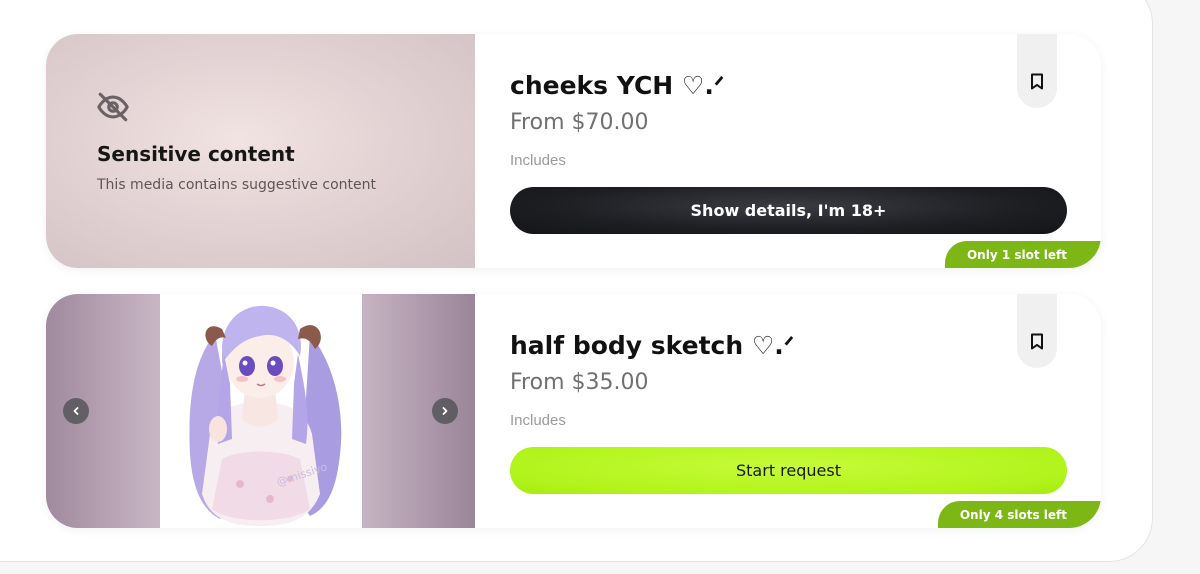  Describe the element at coordinates (652, 345) in the screenshot. I see `listing-title: half body sketch ♡.ᐟ` at that location.